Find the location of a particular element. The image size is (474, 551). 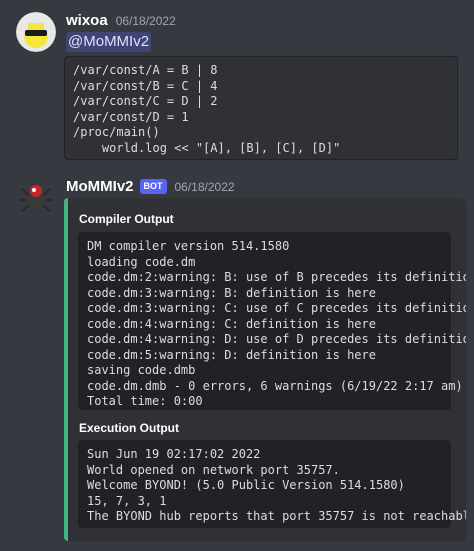

user-mention: @MoMMIv2 is located at coordinates (109, 42).